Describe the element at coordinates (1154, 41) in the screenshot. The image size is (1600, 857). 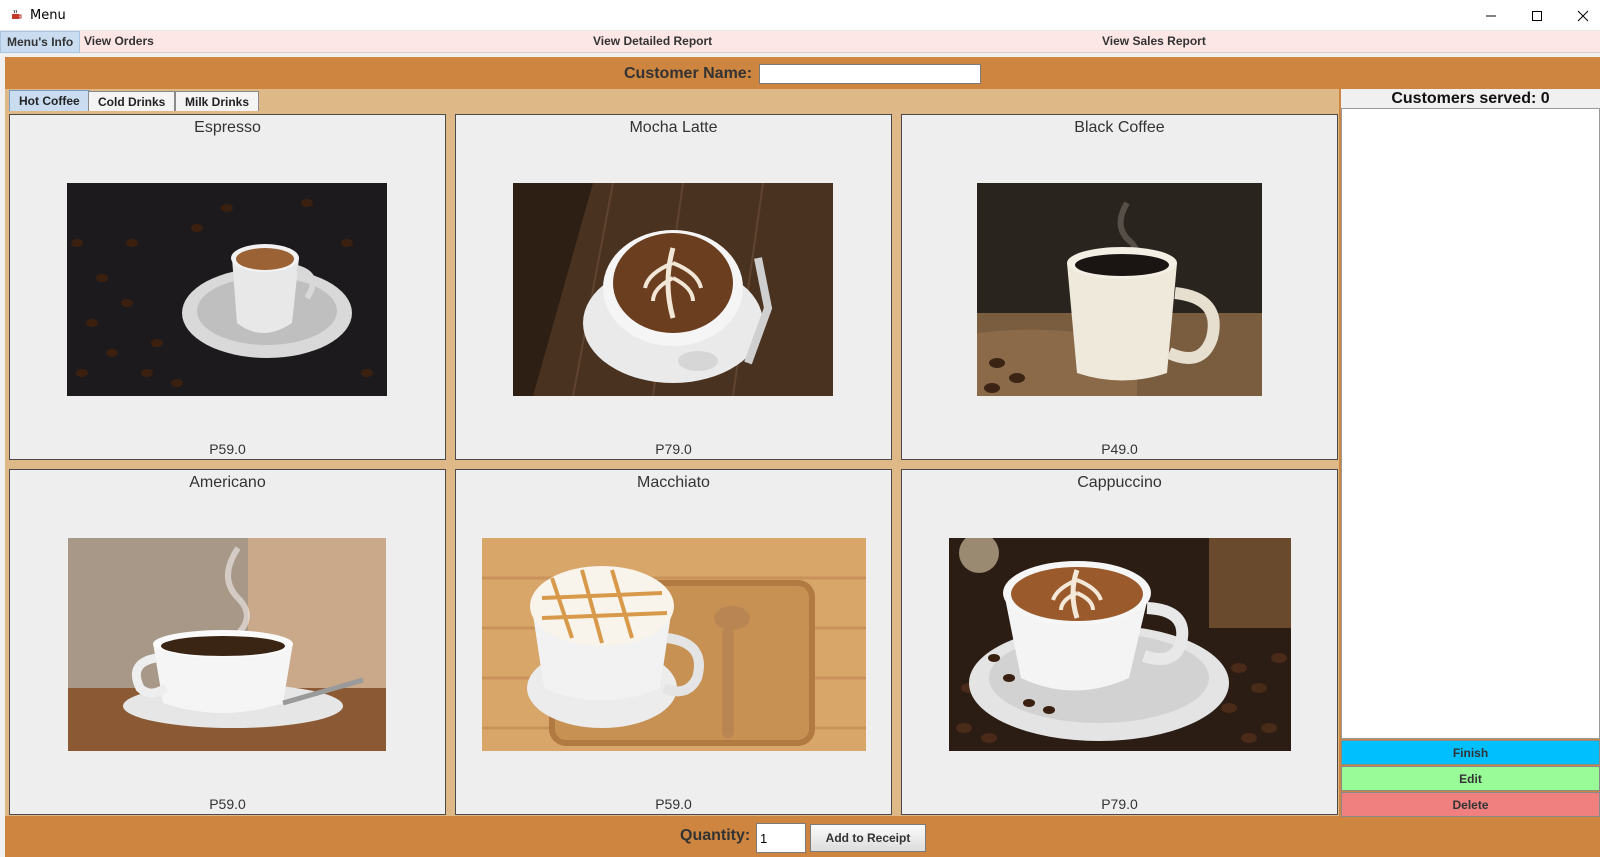
I see `menu-view-sales-report: View Sales Report` at that location.